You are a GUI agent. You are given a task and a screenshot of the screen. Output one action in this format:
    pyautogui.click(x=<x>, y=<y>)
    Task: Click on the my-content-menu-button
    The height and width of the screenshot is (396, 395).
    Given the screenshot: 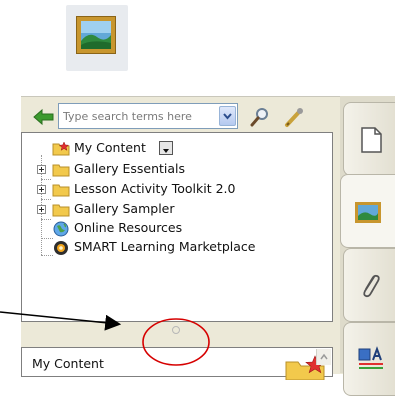 What is the action you would take?
    pyautogui.click(x=166, y=148)
    